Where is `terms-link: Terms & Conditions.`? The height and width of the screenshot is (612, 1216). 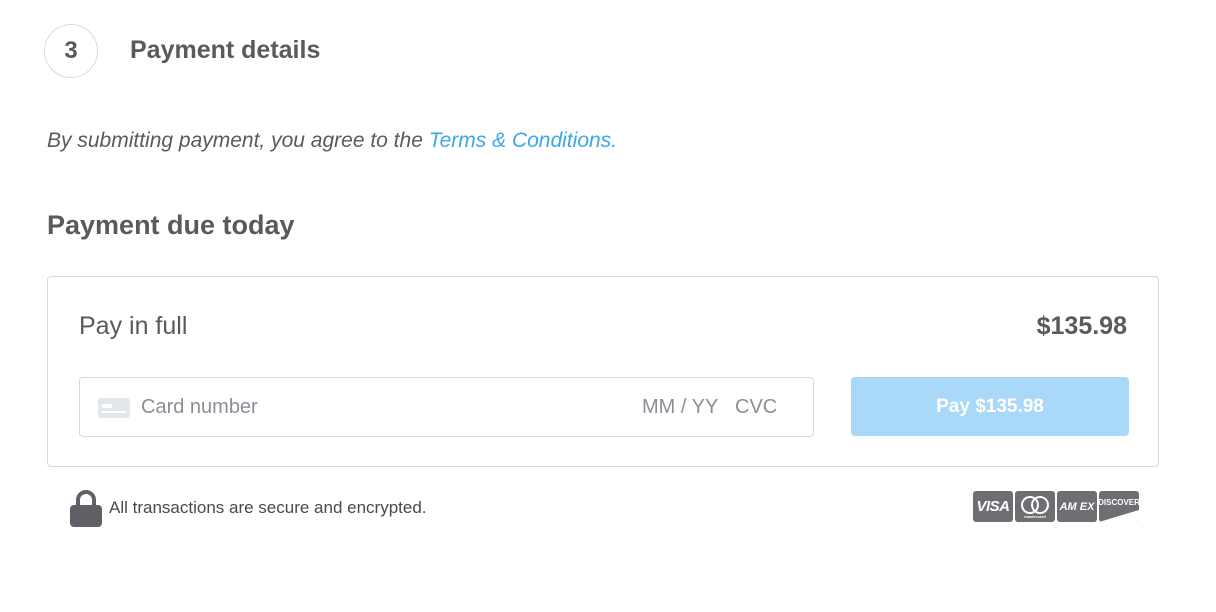 terms-link: Terms & Conditions. is located at coordinates (523, 140).